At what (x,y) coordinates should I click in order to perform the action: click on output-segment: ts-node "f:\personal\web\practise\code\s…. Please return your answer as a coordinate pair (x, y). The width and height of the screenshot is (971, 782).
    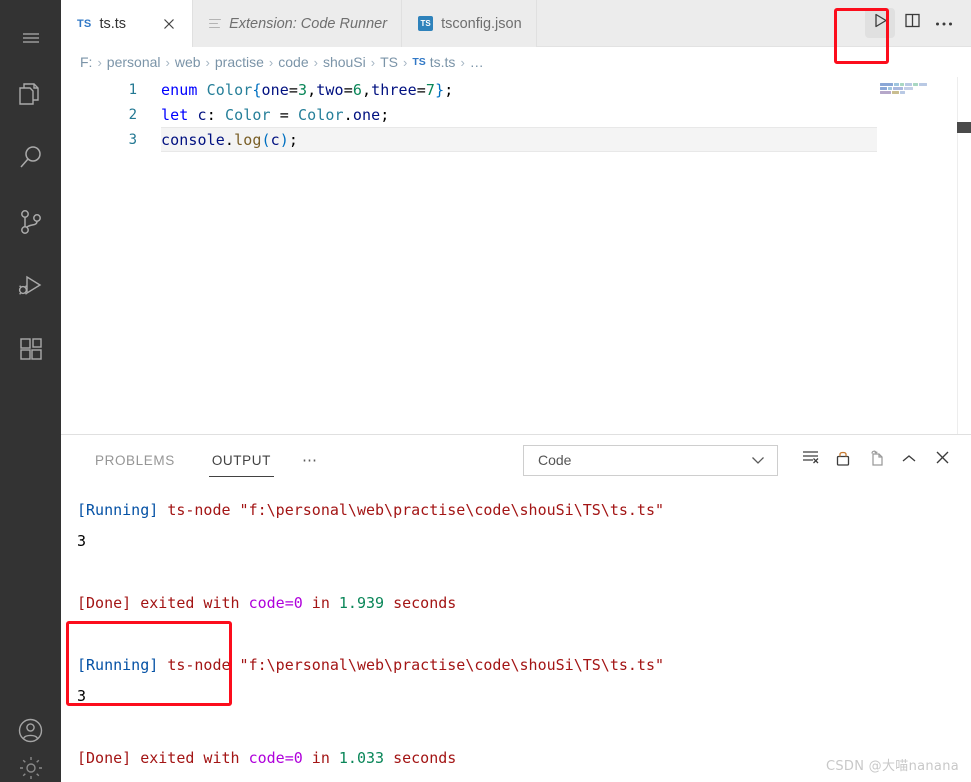
    Looking at the image, I should click on (416, 510).